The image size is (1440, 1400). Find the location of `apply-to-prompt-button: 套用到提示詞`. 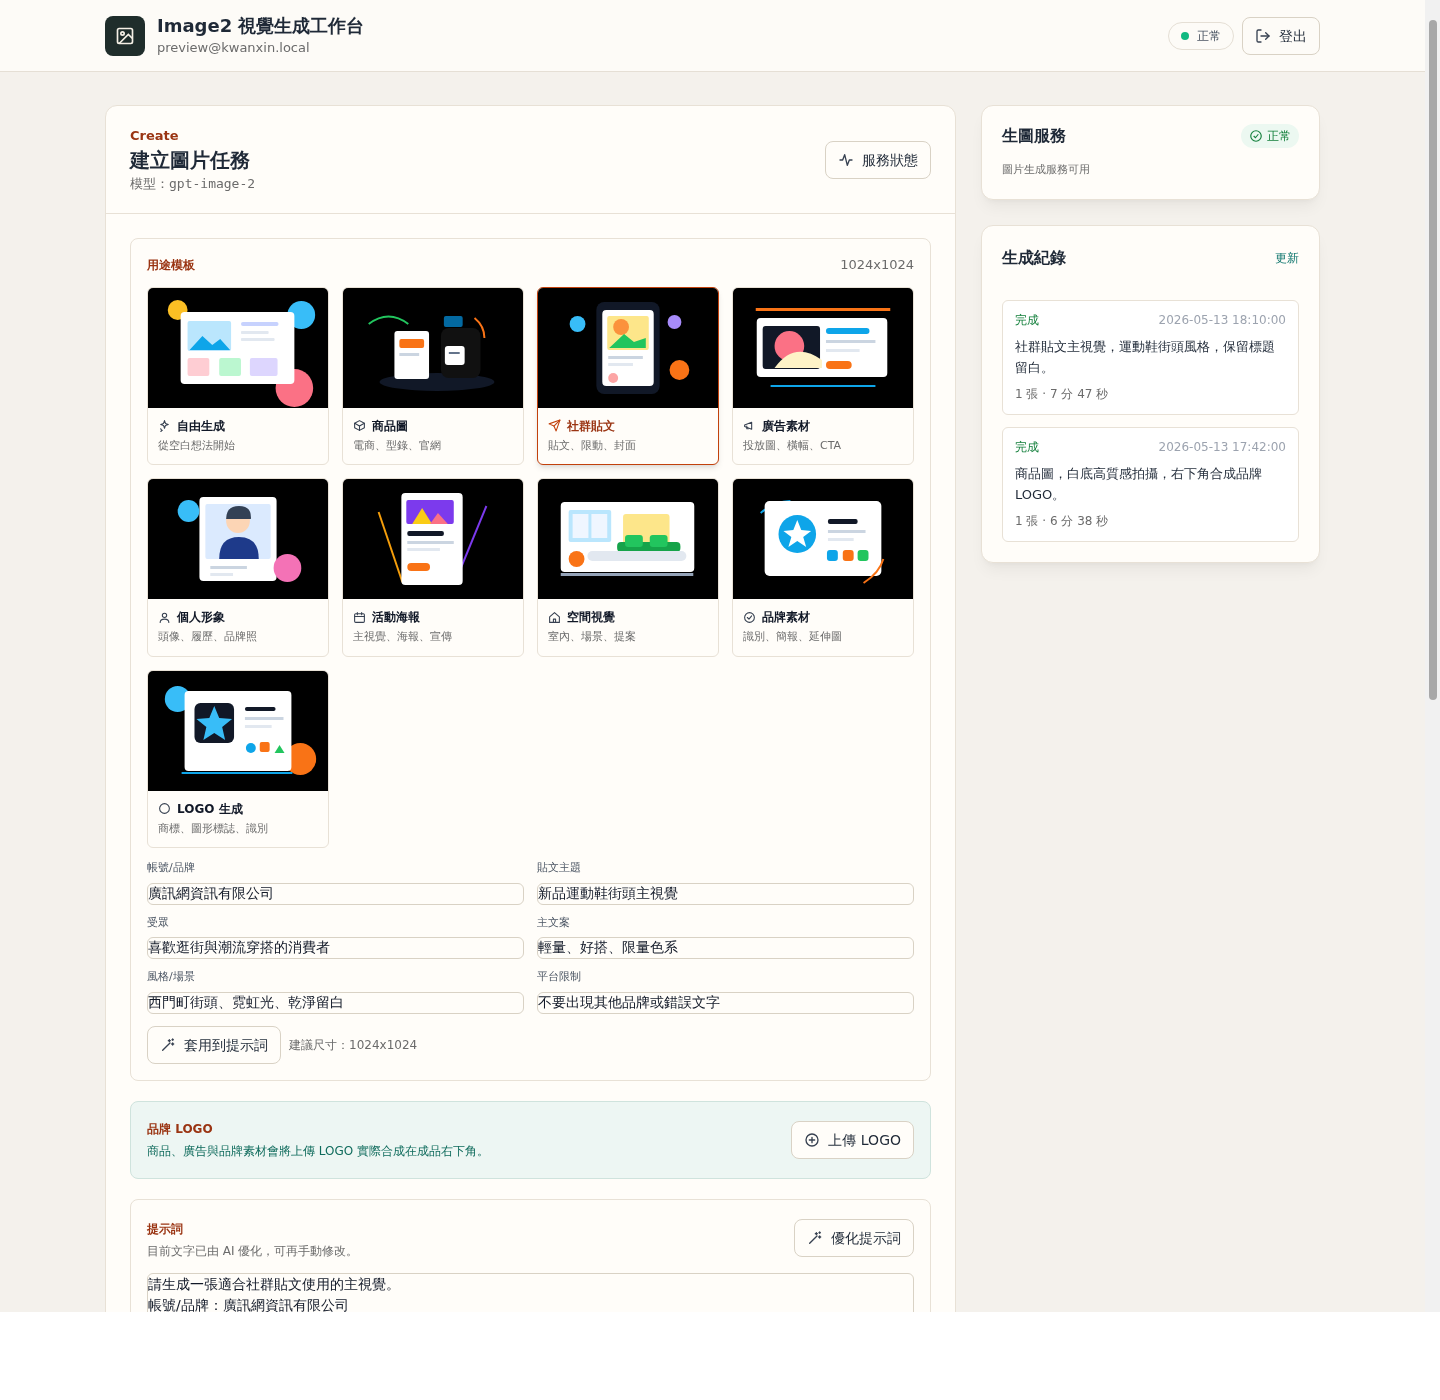

apply-to-prompt-button: 套用到提示詞 is located at coordinates (214, 1044).